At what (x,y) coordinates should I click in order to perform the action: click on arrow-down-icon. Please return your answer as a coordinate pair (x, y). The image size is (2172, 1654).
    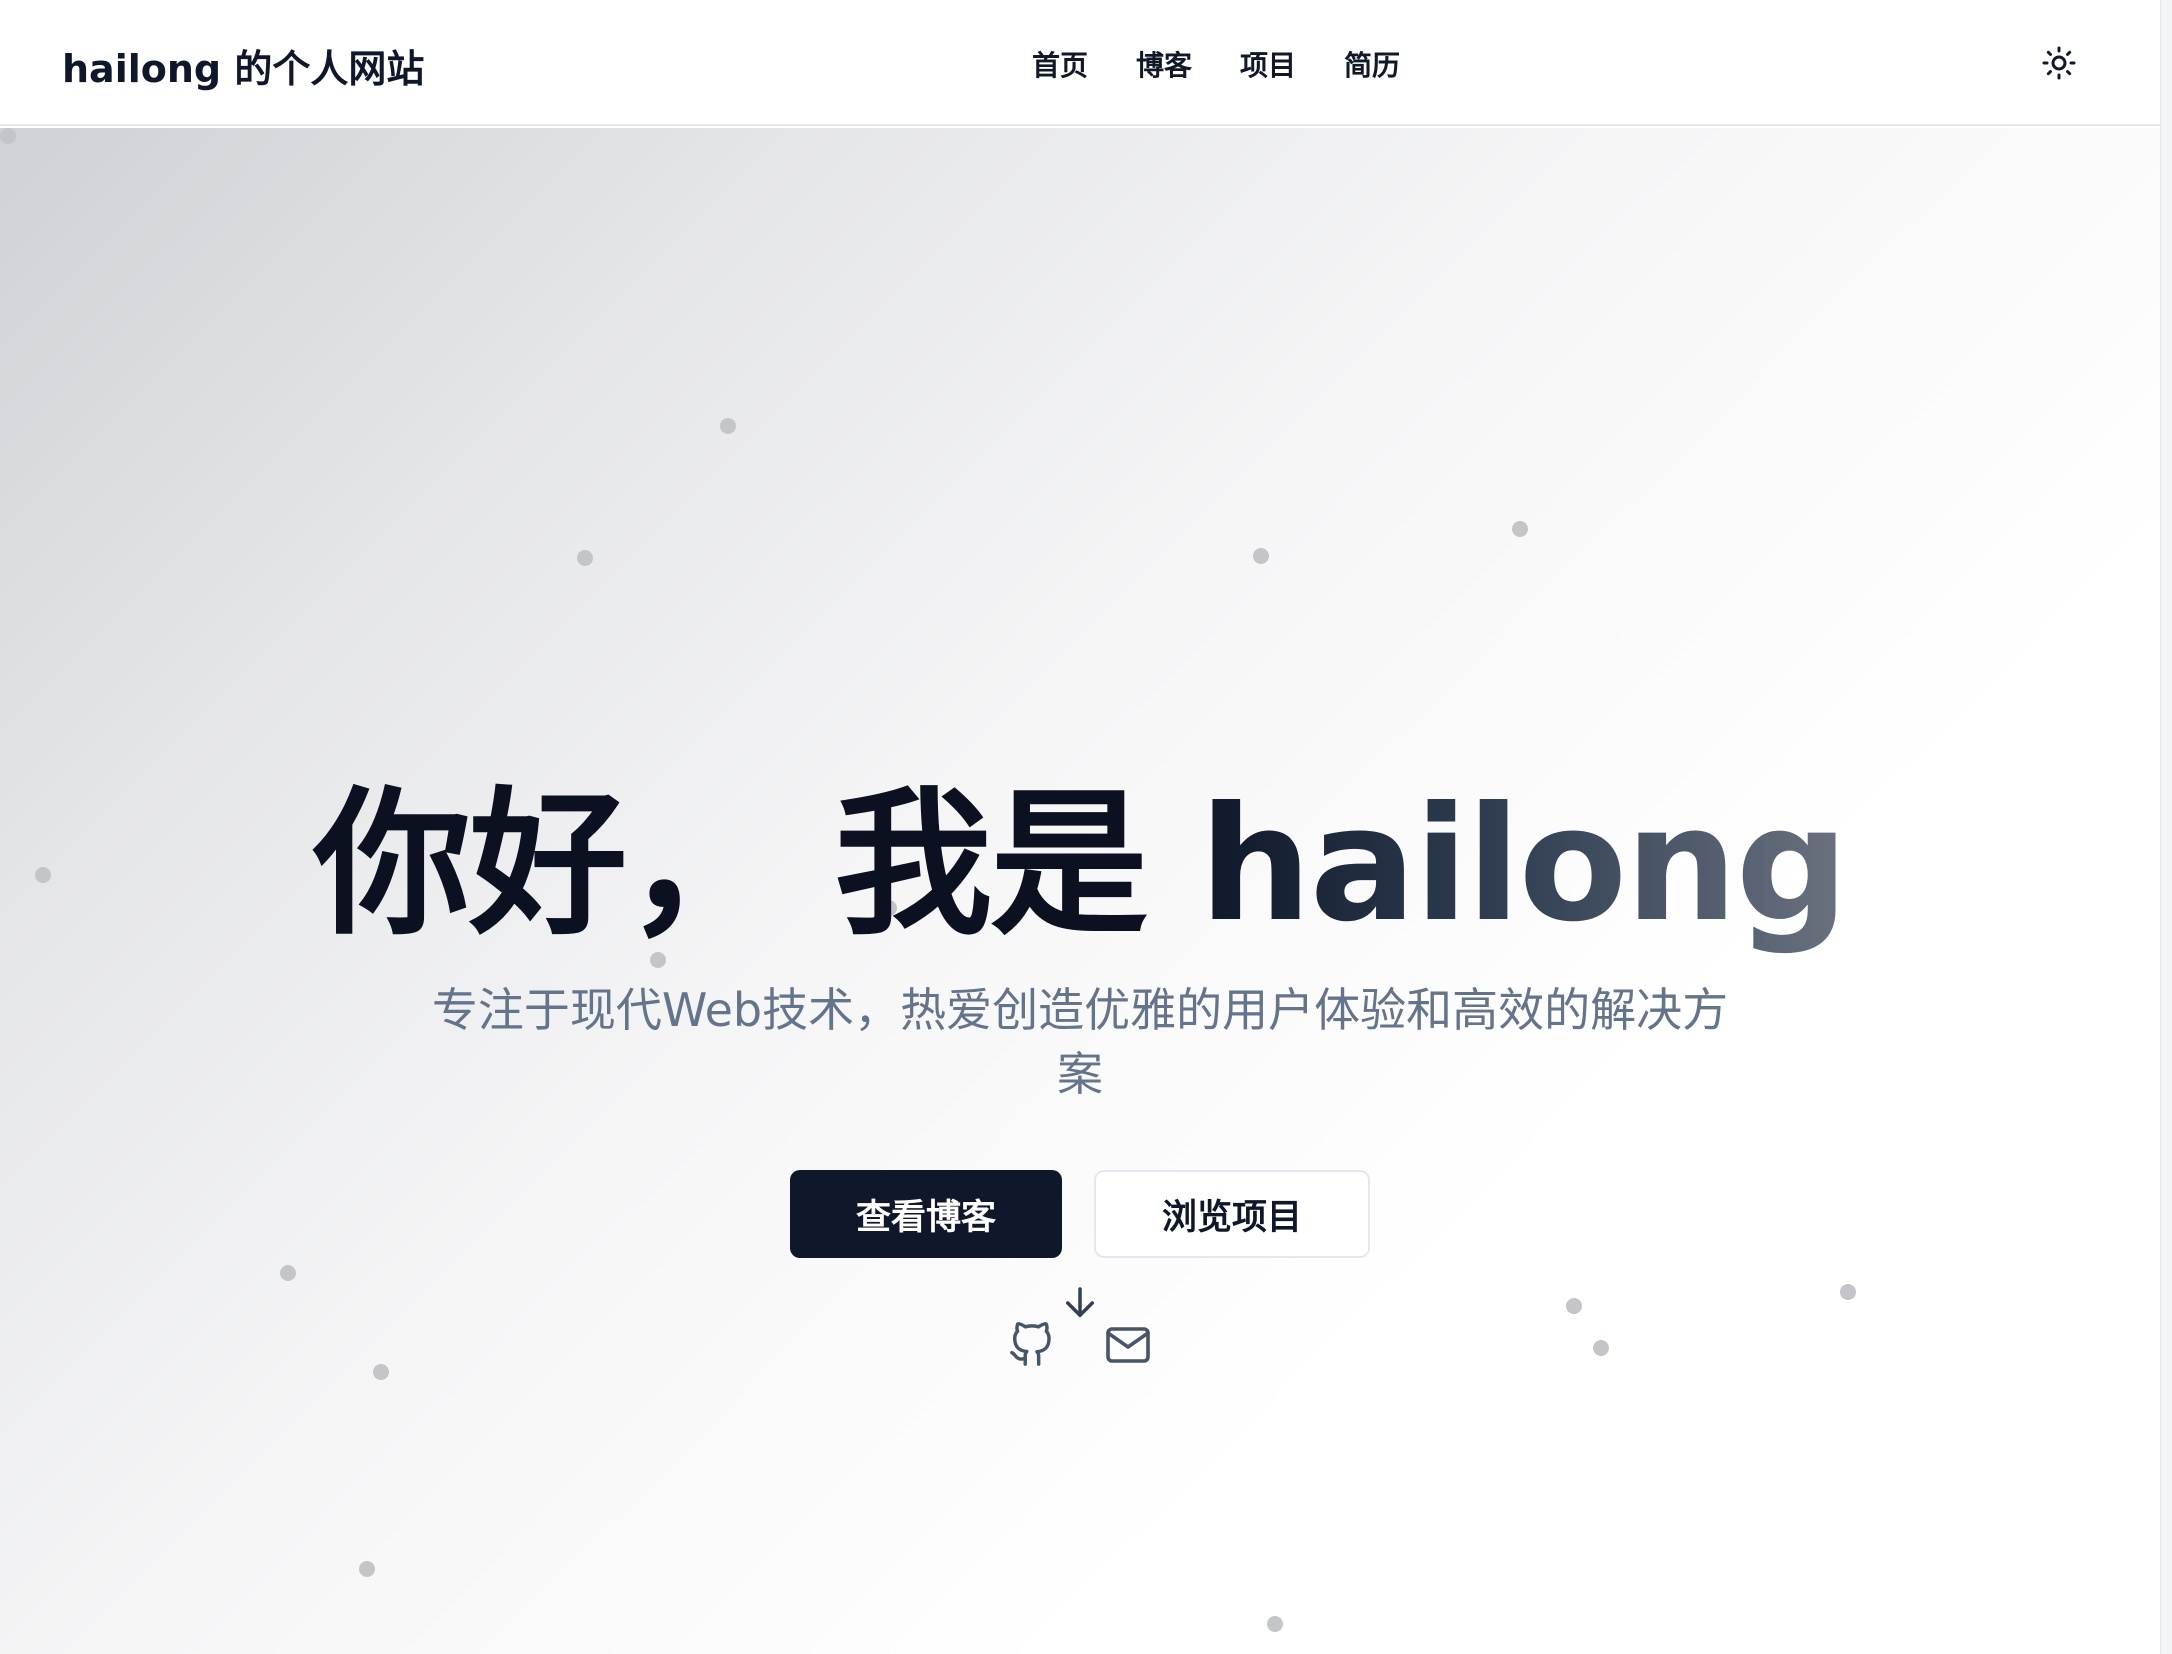
    Looking at the image, I should click on (1080, 1303).